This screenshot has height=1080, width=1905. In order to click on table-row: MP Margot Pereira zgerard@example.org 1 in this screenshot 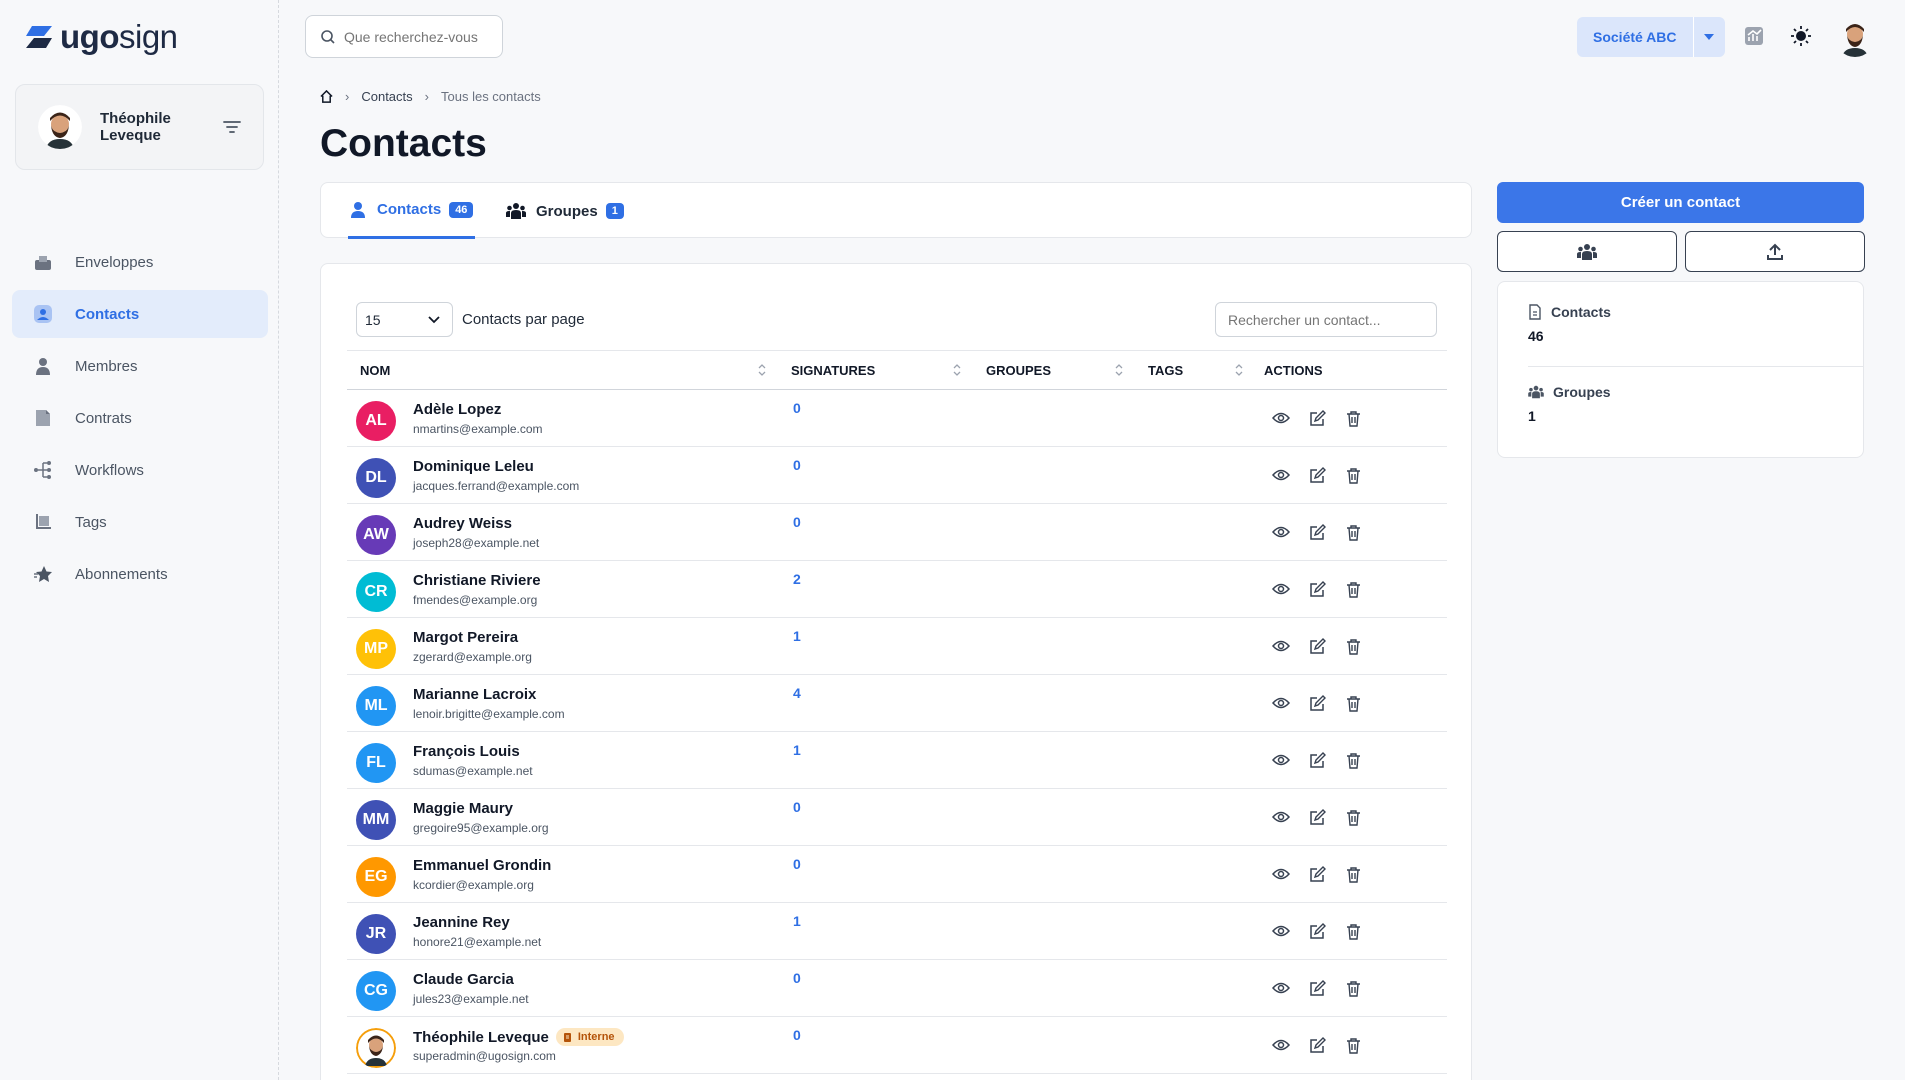, I will do `click(897, 646)`.